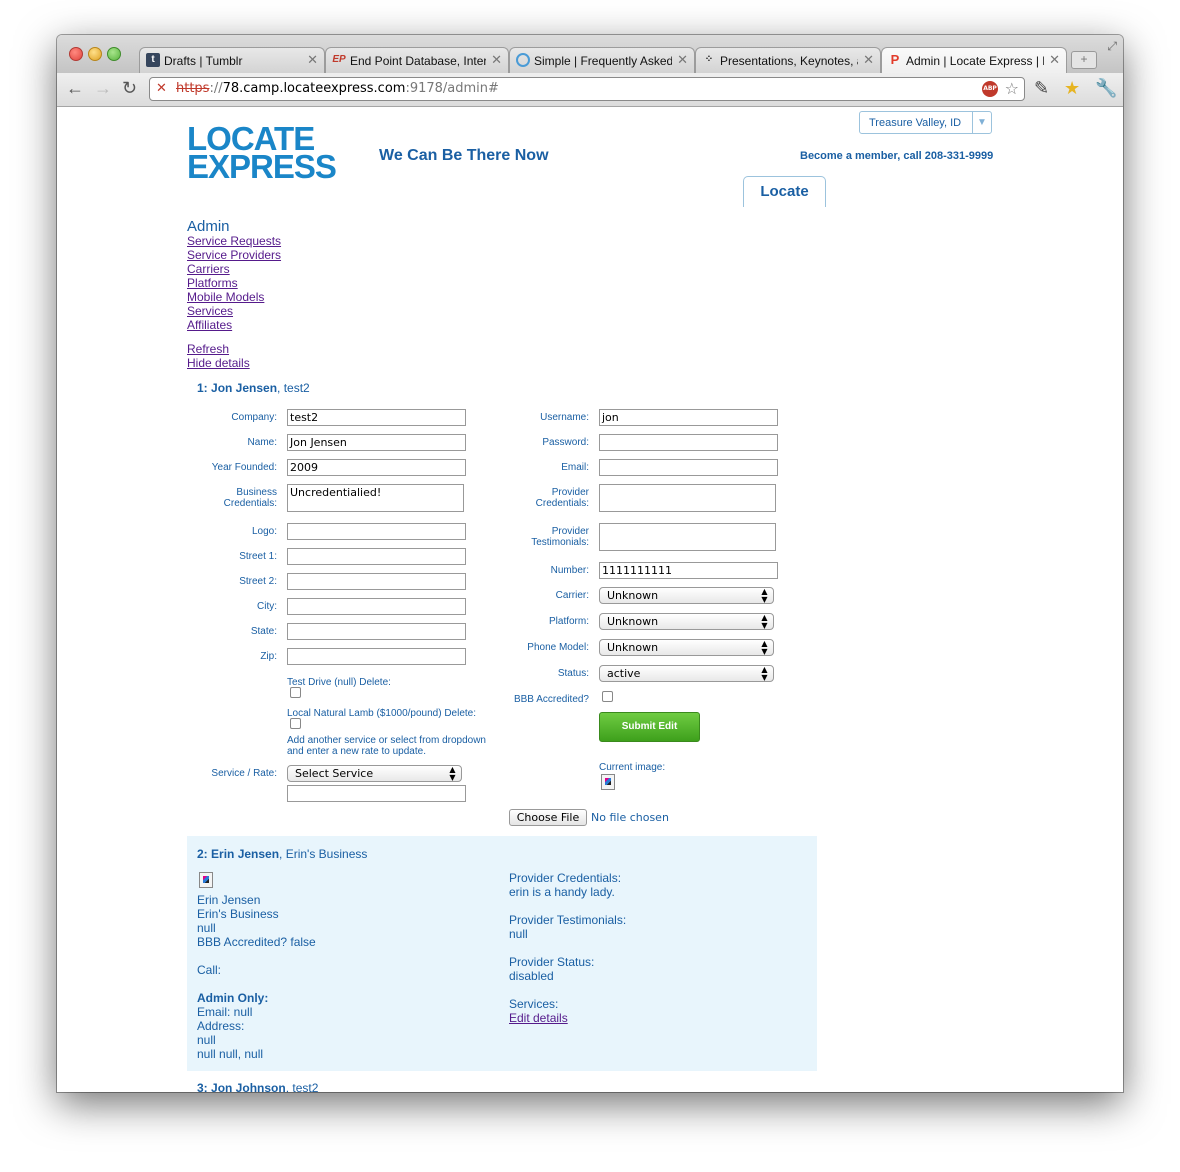 The image size is (1180, 1172). Describe the element at coordinates (262, 152) in the screenshot. I see `locate-express-logo: LOCATE EXPRESS` at that location.